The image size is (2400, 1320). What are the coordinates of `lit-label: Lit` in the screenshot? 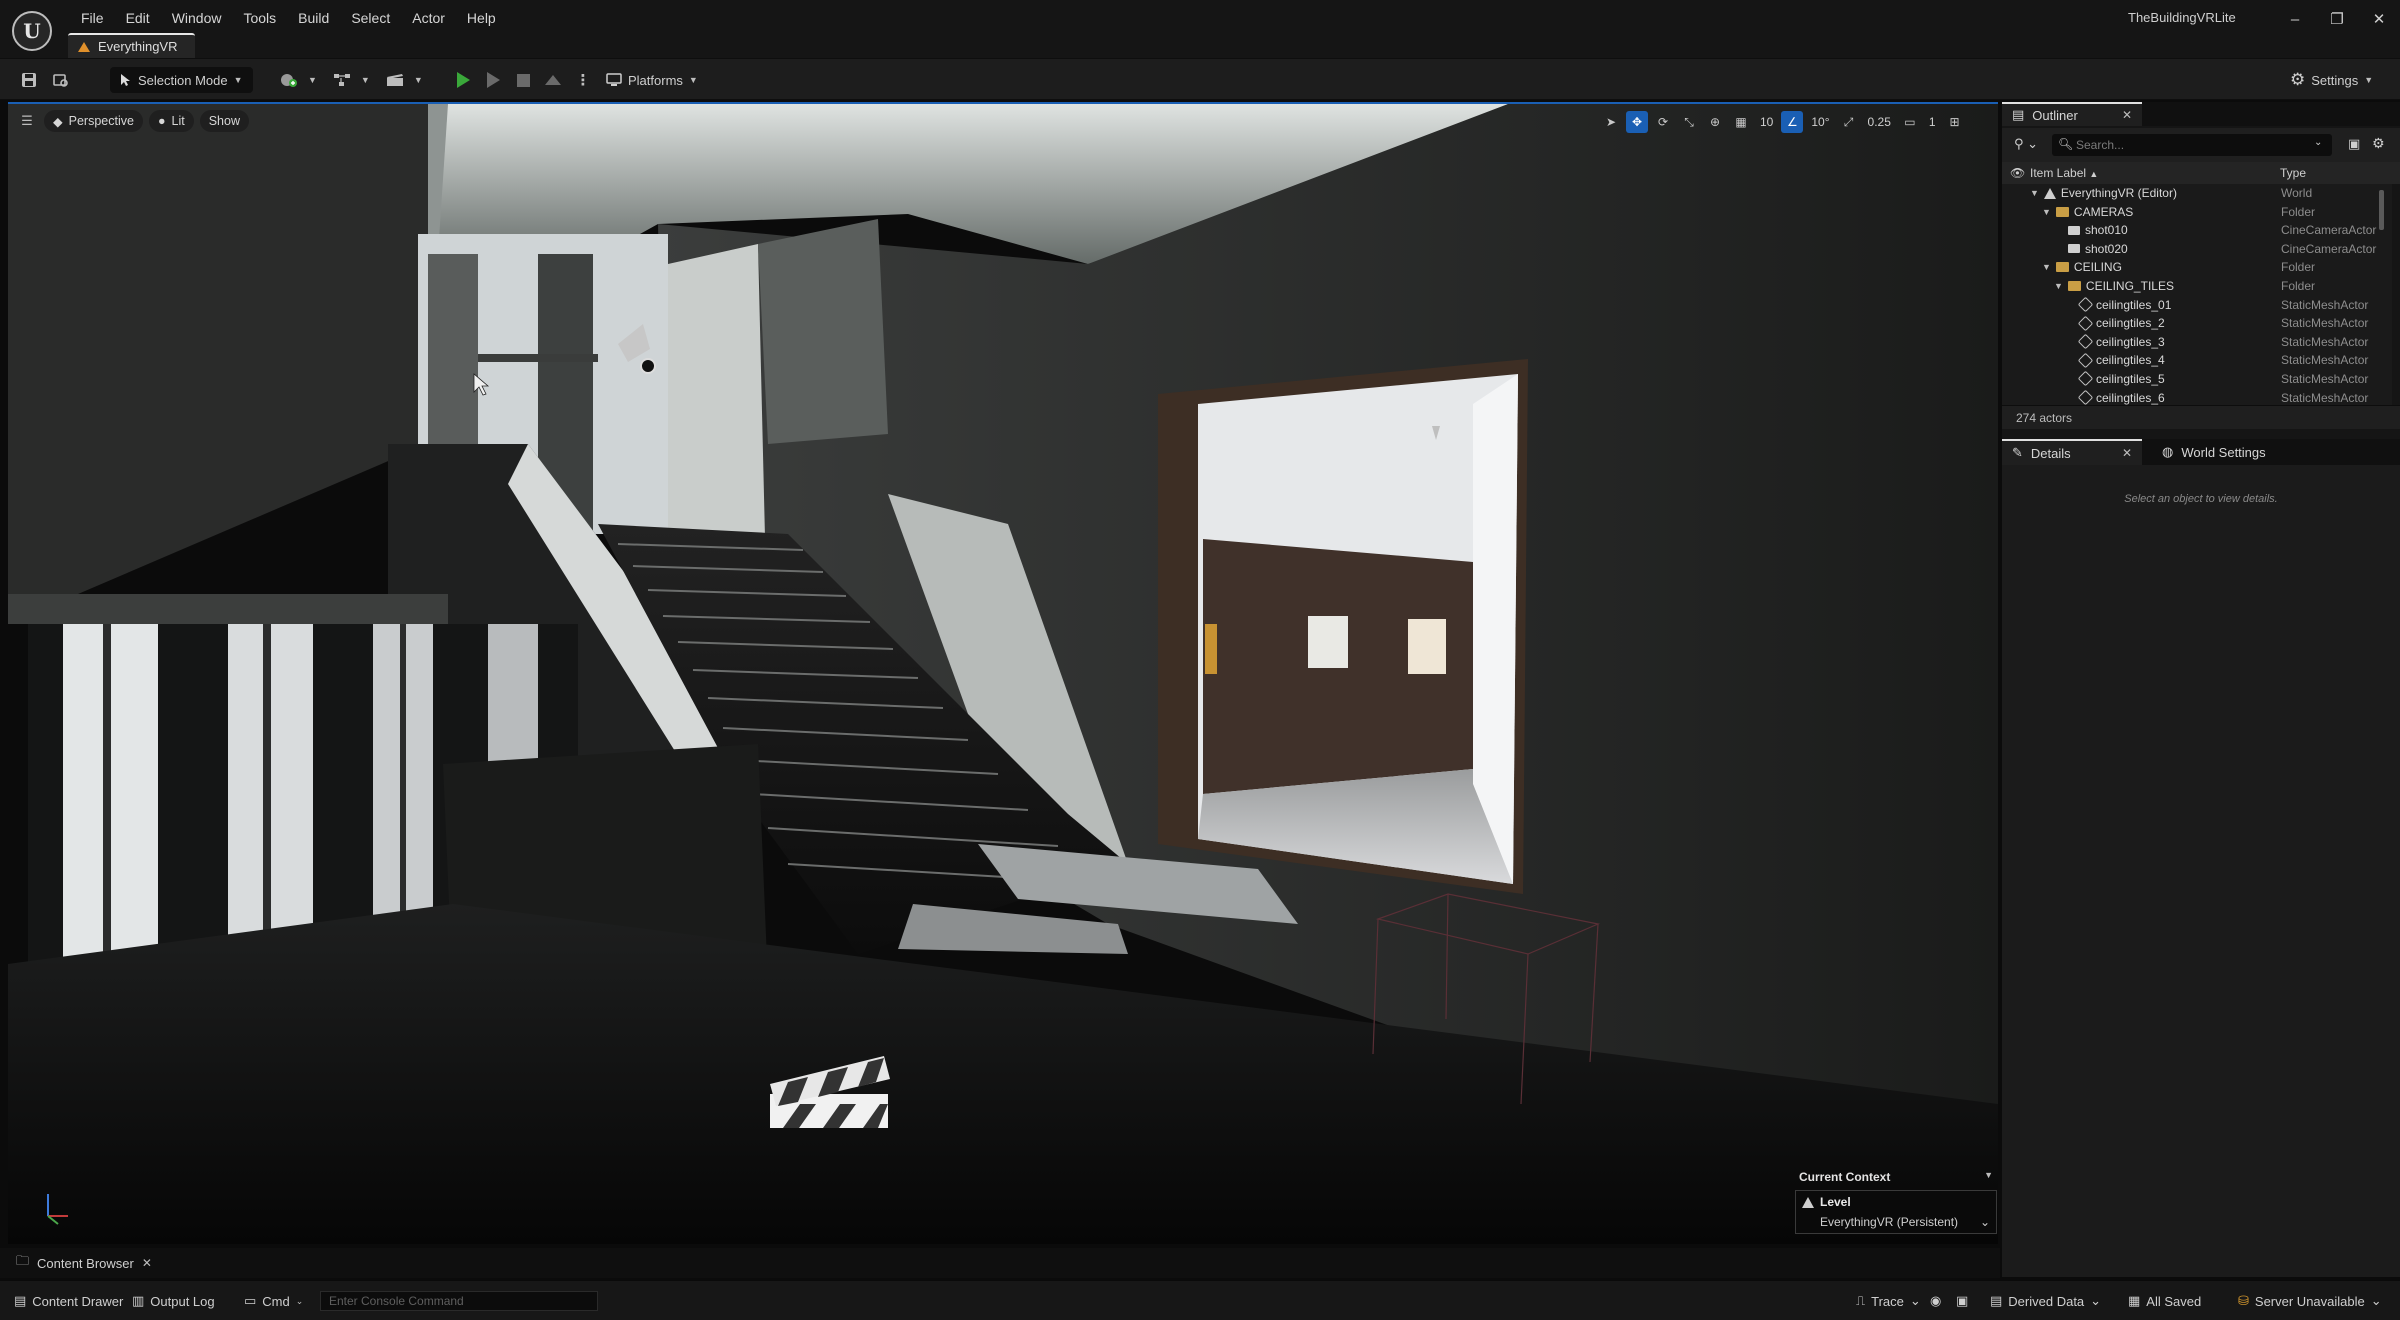 It's located at (178, 121).